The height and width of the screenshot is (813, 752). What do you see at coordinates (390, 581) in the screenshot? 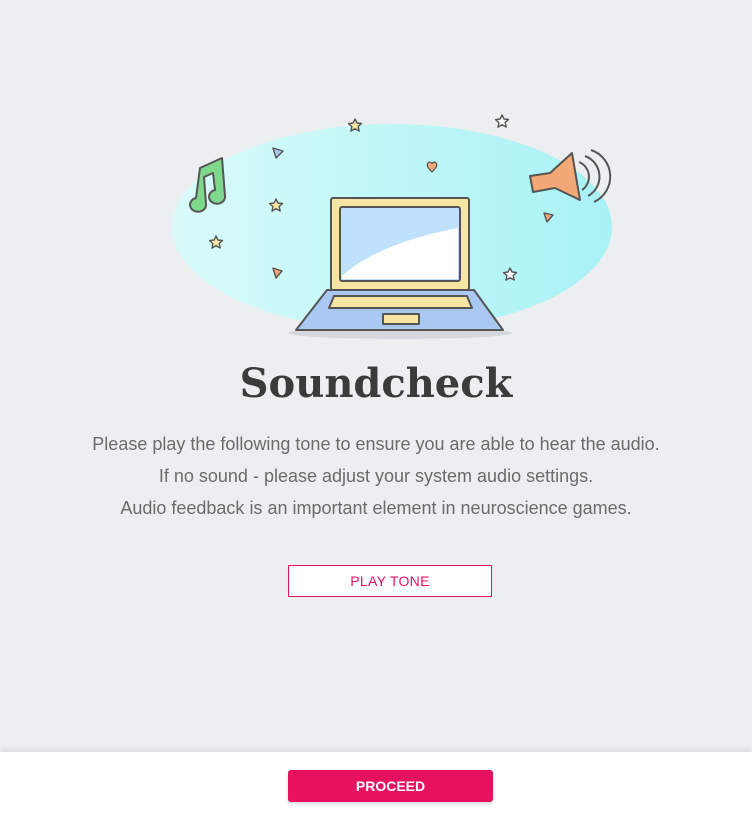
I see `play-tone-button: PLAY TONE` at bounding box center [390, 581].